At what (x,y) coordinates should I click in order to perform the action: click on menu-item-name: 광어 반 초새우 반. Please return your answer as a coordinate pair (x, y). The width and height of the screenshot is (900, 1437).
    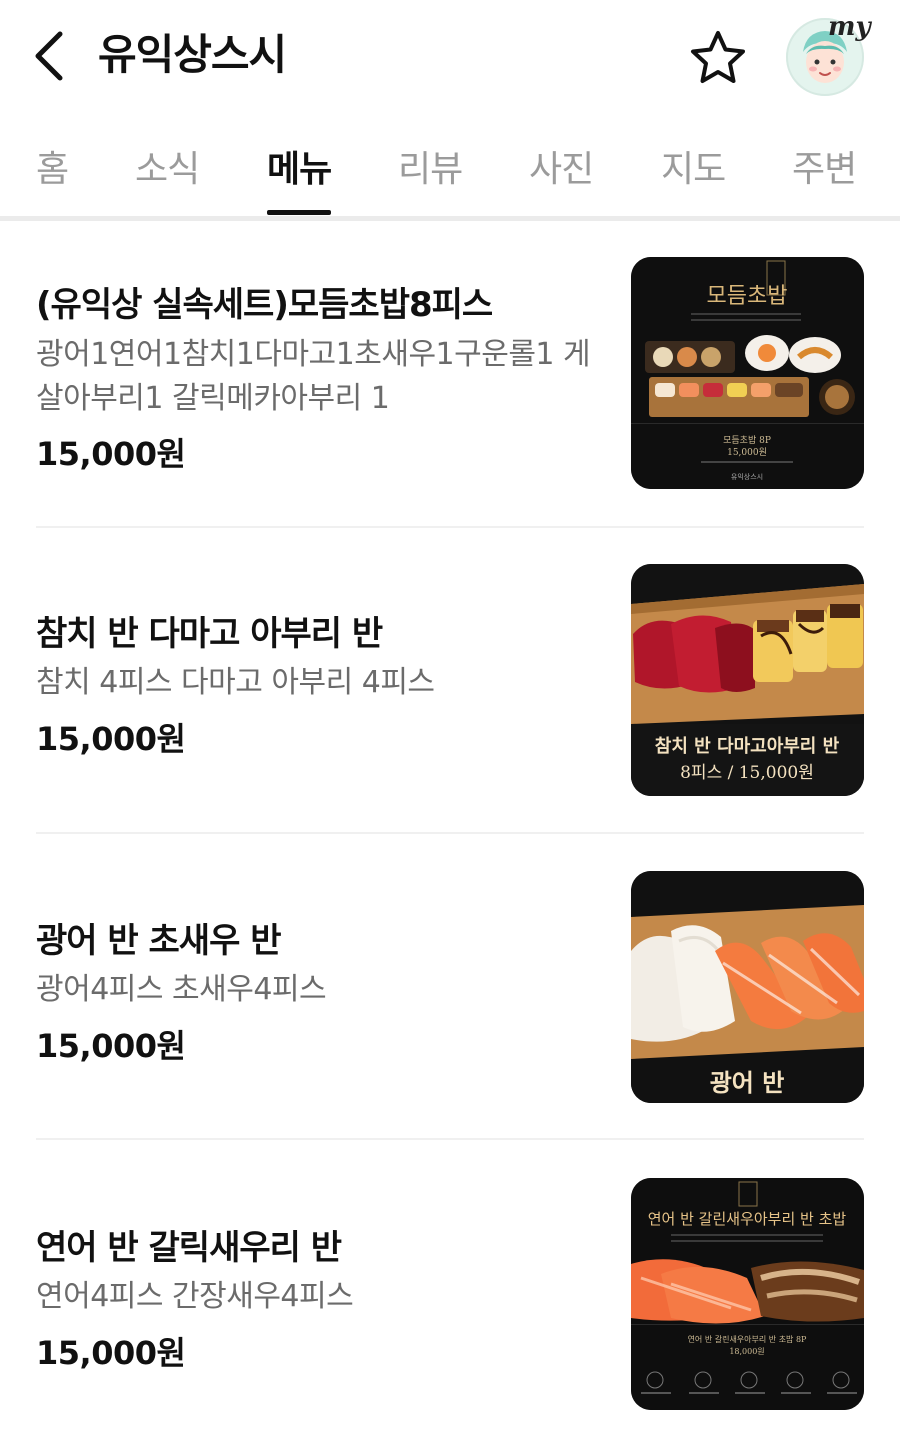
    Looking at the image, I should click on (158, 941).